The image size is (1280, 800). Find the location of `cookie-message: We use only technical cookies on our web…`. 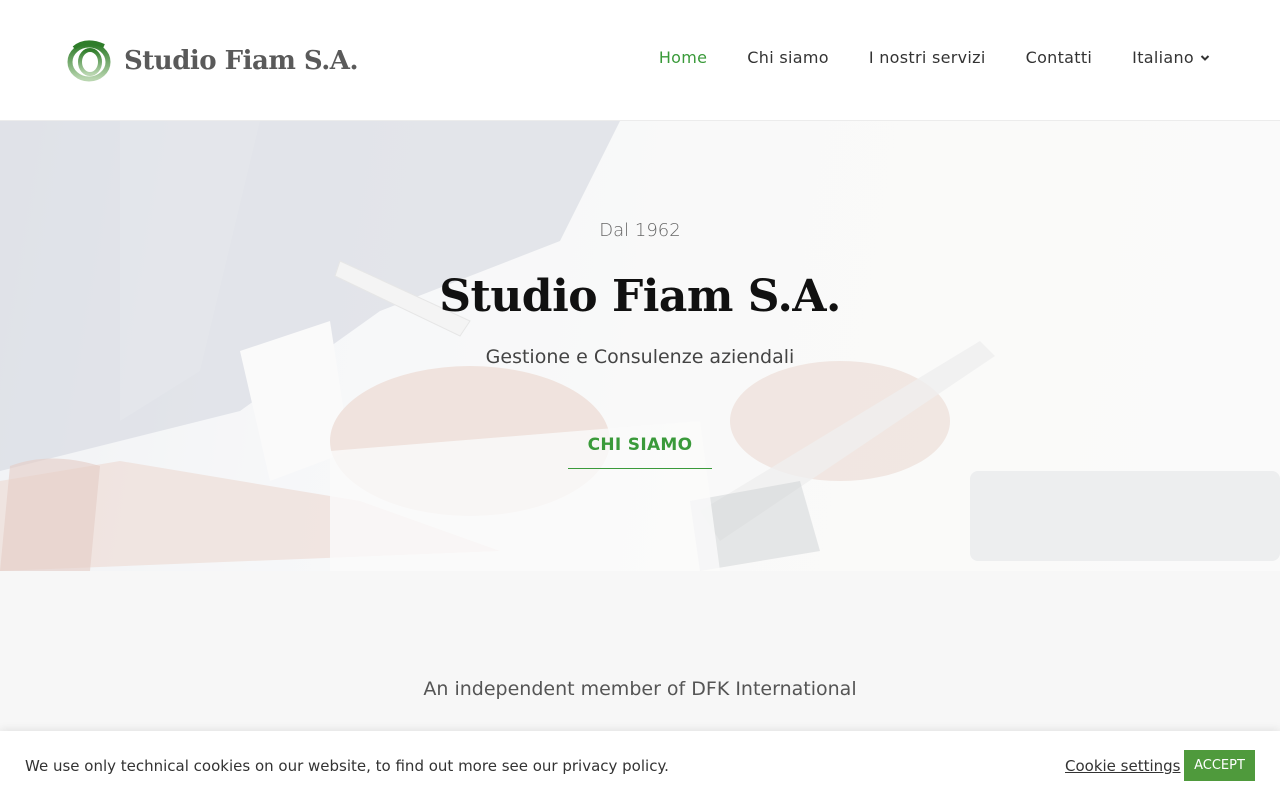

cookie-message: We use only technical cookies on our web… is located at coordinates (347, 766).